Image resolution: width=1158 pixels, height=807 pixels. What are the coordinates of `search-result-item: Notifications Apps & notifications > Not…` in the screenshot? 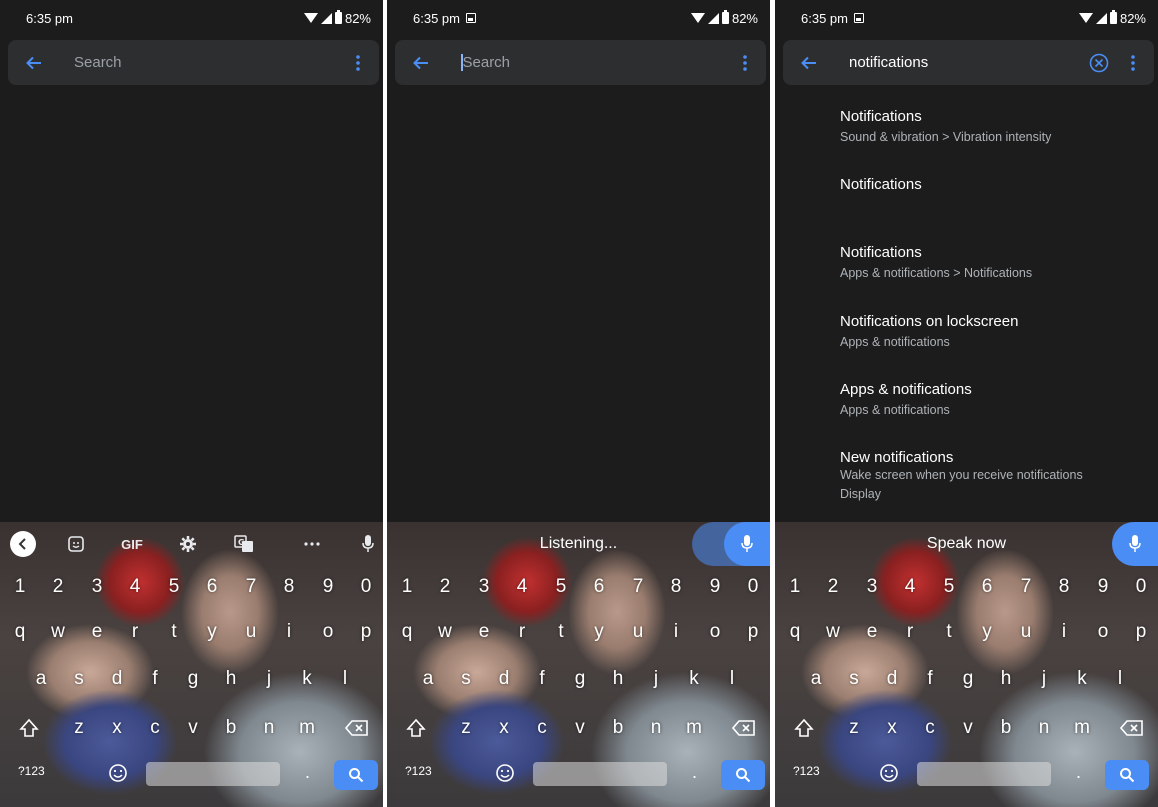 It's located at (995, 262).